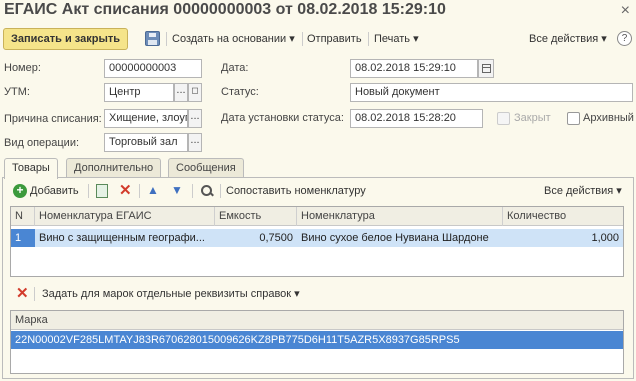 The width and height of the screenshot is (636, 381). What do you see at coordinates (114, 168) in the screenshot?
I see `tab-additional: Дополнительно` at bounding box center [114, 168].